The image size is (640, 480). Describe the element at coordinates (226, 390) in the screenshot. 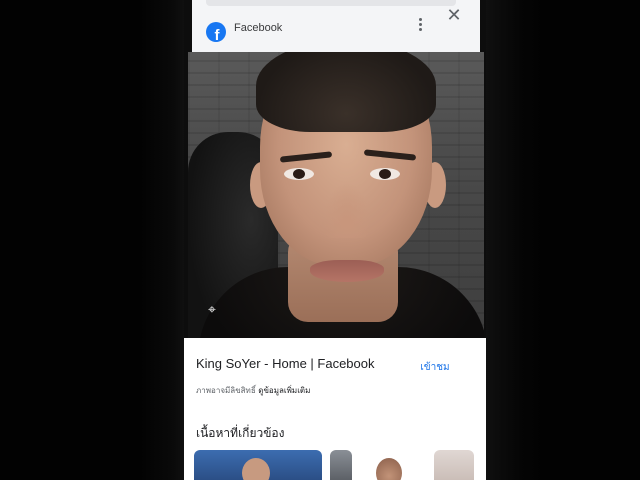

I see `copyright-note: ภาพอาจมีลิขสิทธิ์` at that location.